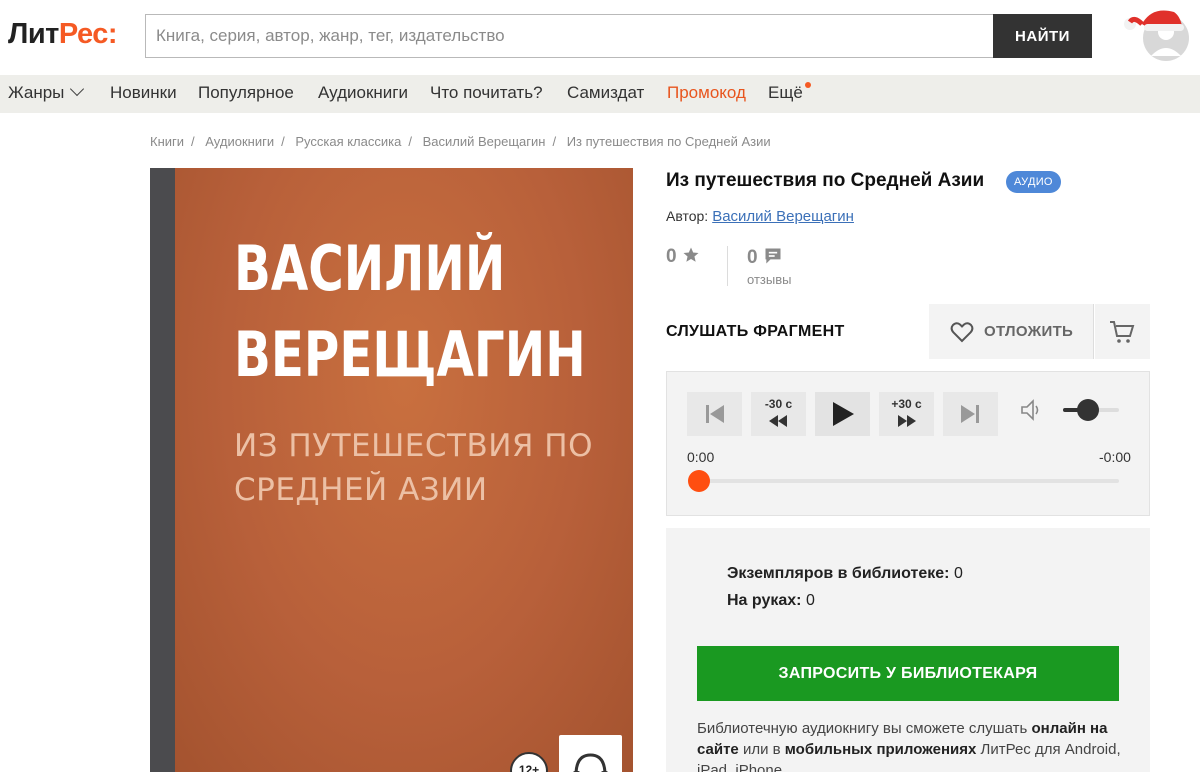 Image resolution: width=1200 pixels, height=772 pixels. What do you see at coordinates (370, 268) in the screenshot?
I see `cover-author-line: ВАСИЛИЙ` at bounding box center [370, 268].